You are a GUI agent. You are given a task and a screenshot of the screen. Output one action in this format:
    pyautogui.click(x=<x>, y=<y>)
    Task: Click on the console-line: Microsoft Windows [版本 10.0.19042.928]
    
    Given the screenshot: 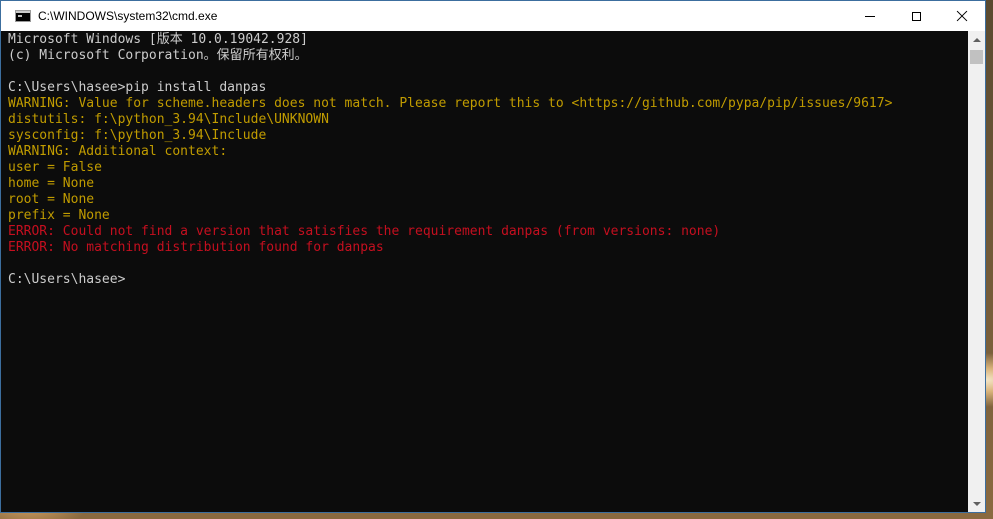 What is the action you would take?
    pyautogui.click(x=158, y=39)
    